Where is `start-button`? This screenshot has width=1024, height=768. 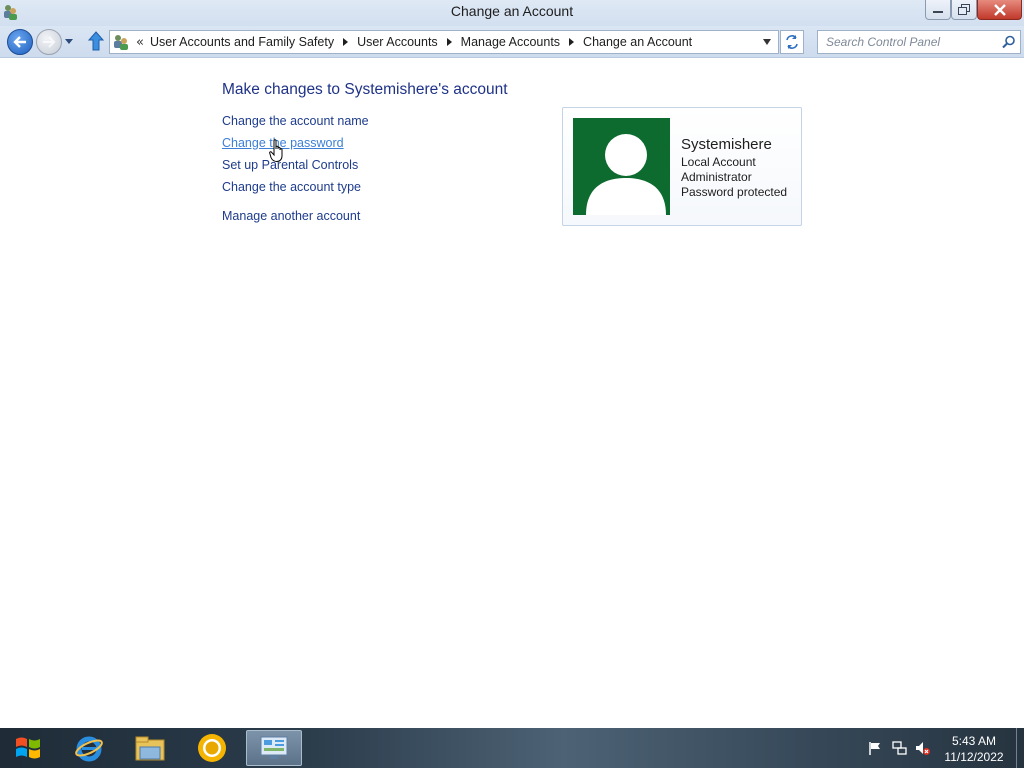 start-button is located at coordinates (28, 748).